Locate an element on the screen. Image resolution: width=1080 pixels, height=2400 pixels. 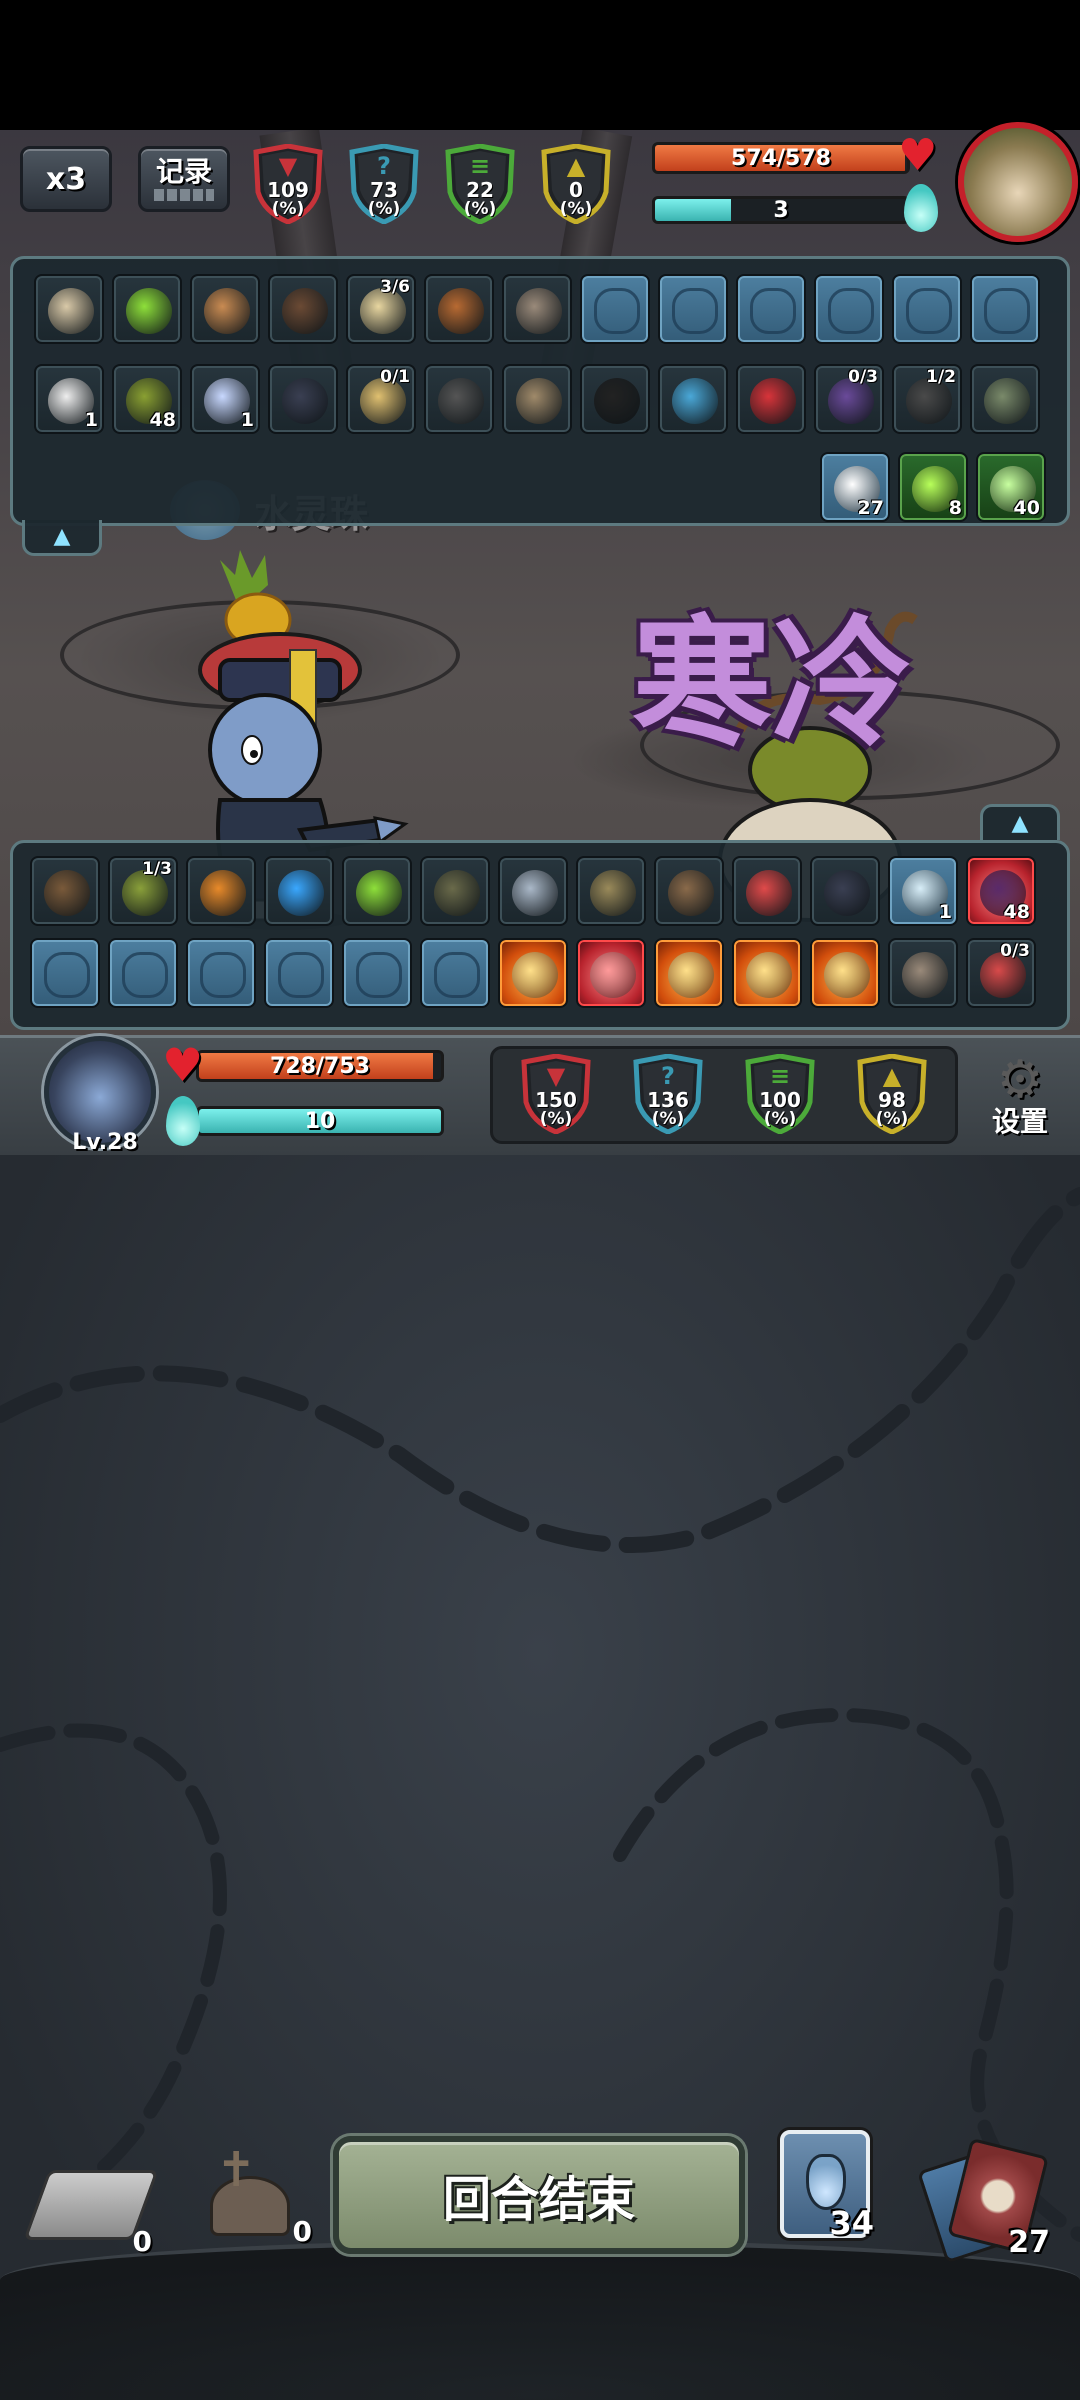
draw-pile: 0 is located at coordinates (91, 2214).